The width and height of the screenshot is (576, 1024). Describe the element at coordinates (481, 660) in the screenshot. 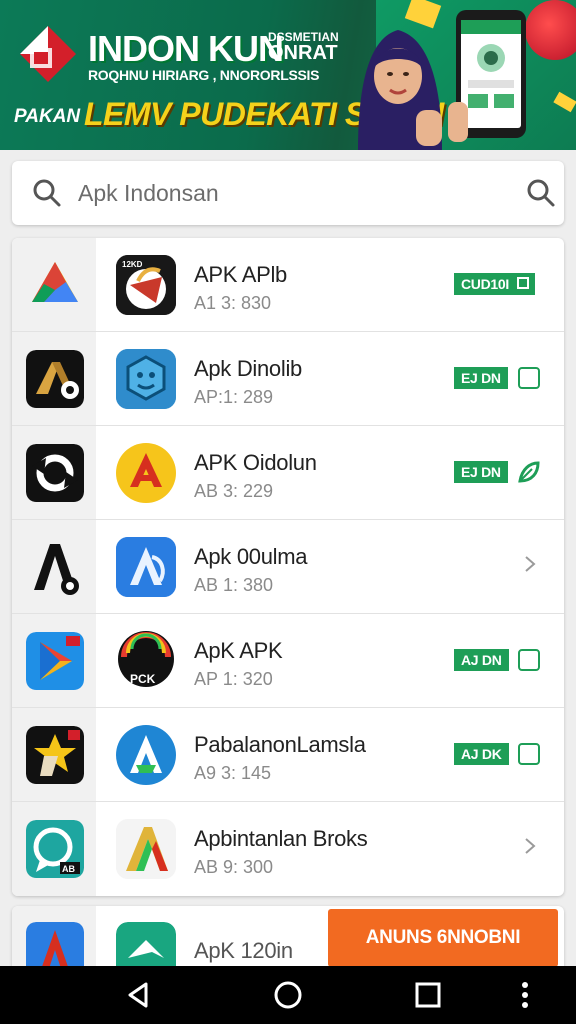

I see `status-badge: AJ DN` at that location.